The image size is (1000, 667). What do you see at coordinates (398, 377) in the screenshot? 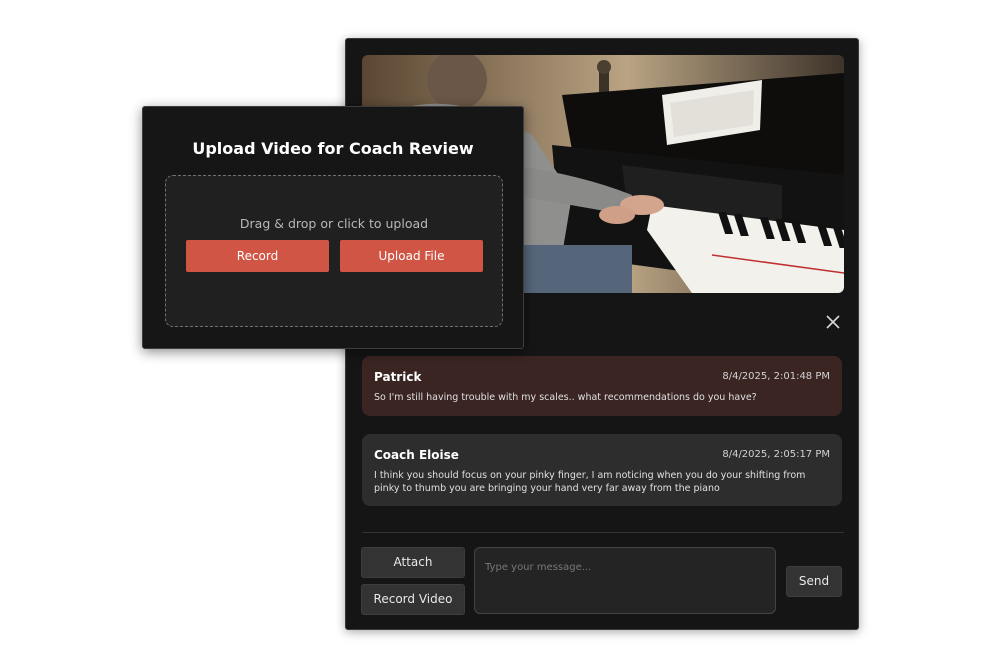
I see `message-author: Patrick` at bounding box center [398, 377].